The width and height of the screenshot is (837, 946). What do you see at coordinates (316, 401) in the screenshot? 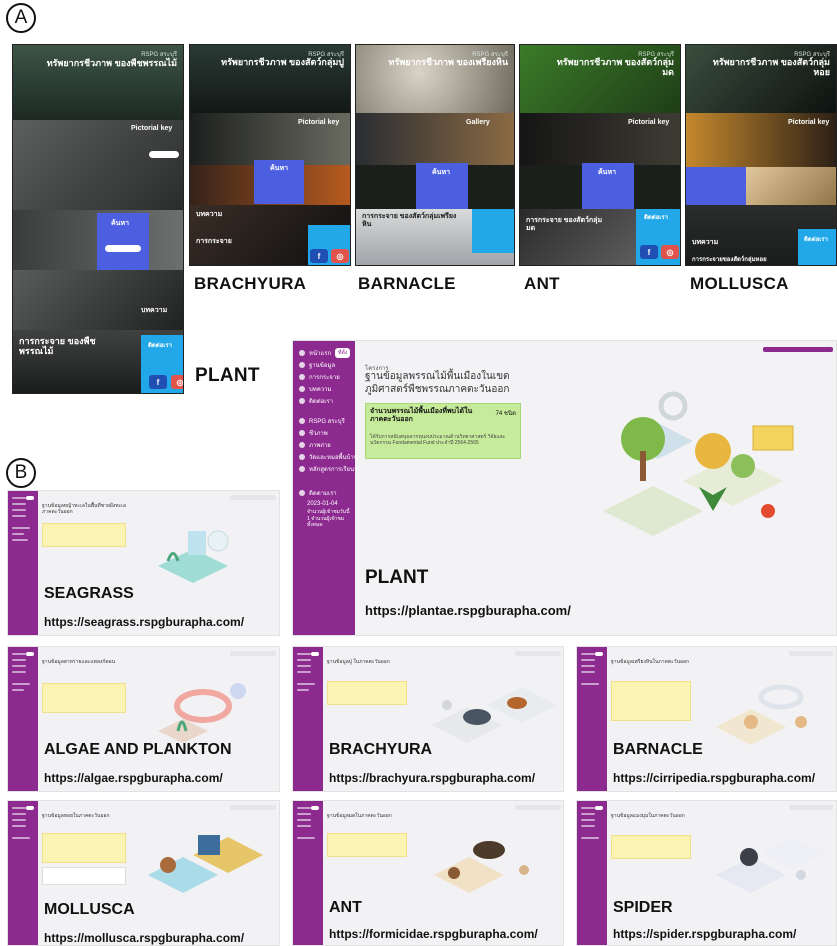
I see `menu-contact: ติดต่อเรา` at bounding box center [316, 401].